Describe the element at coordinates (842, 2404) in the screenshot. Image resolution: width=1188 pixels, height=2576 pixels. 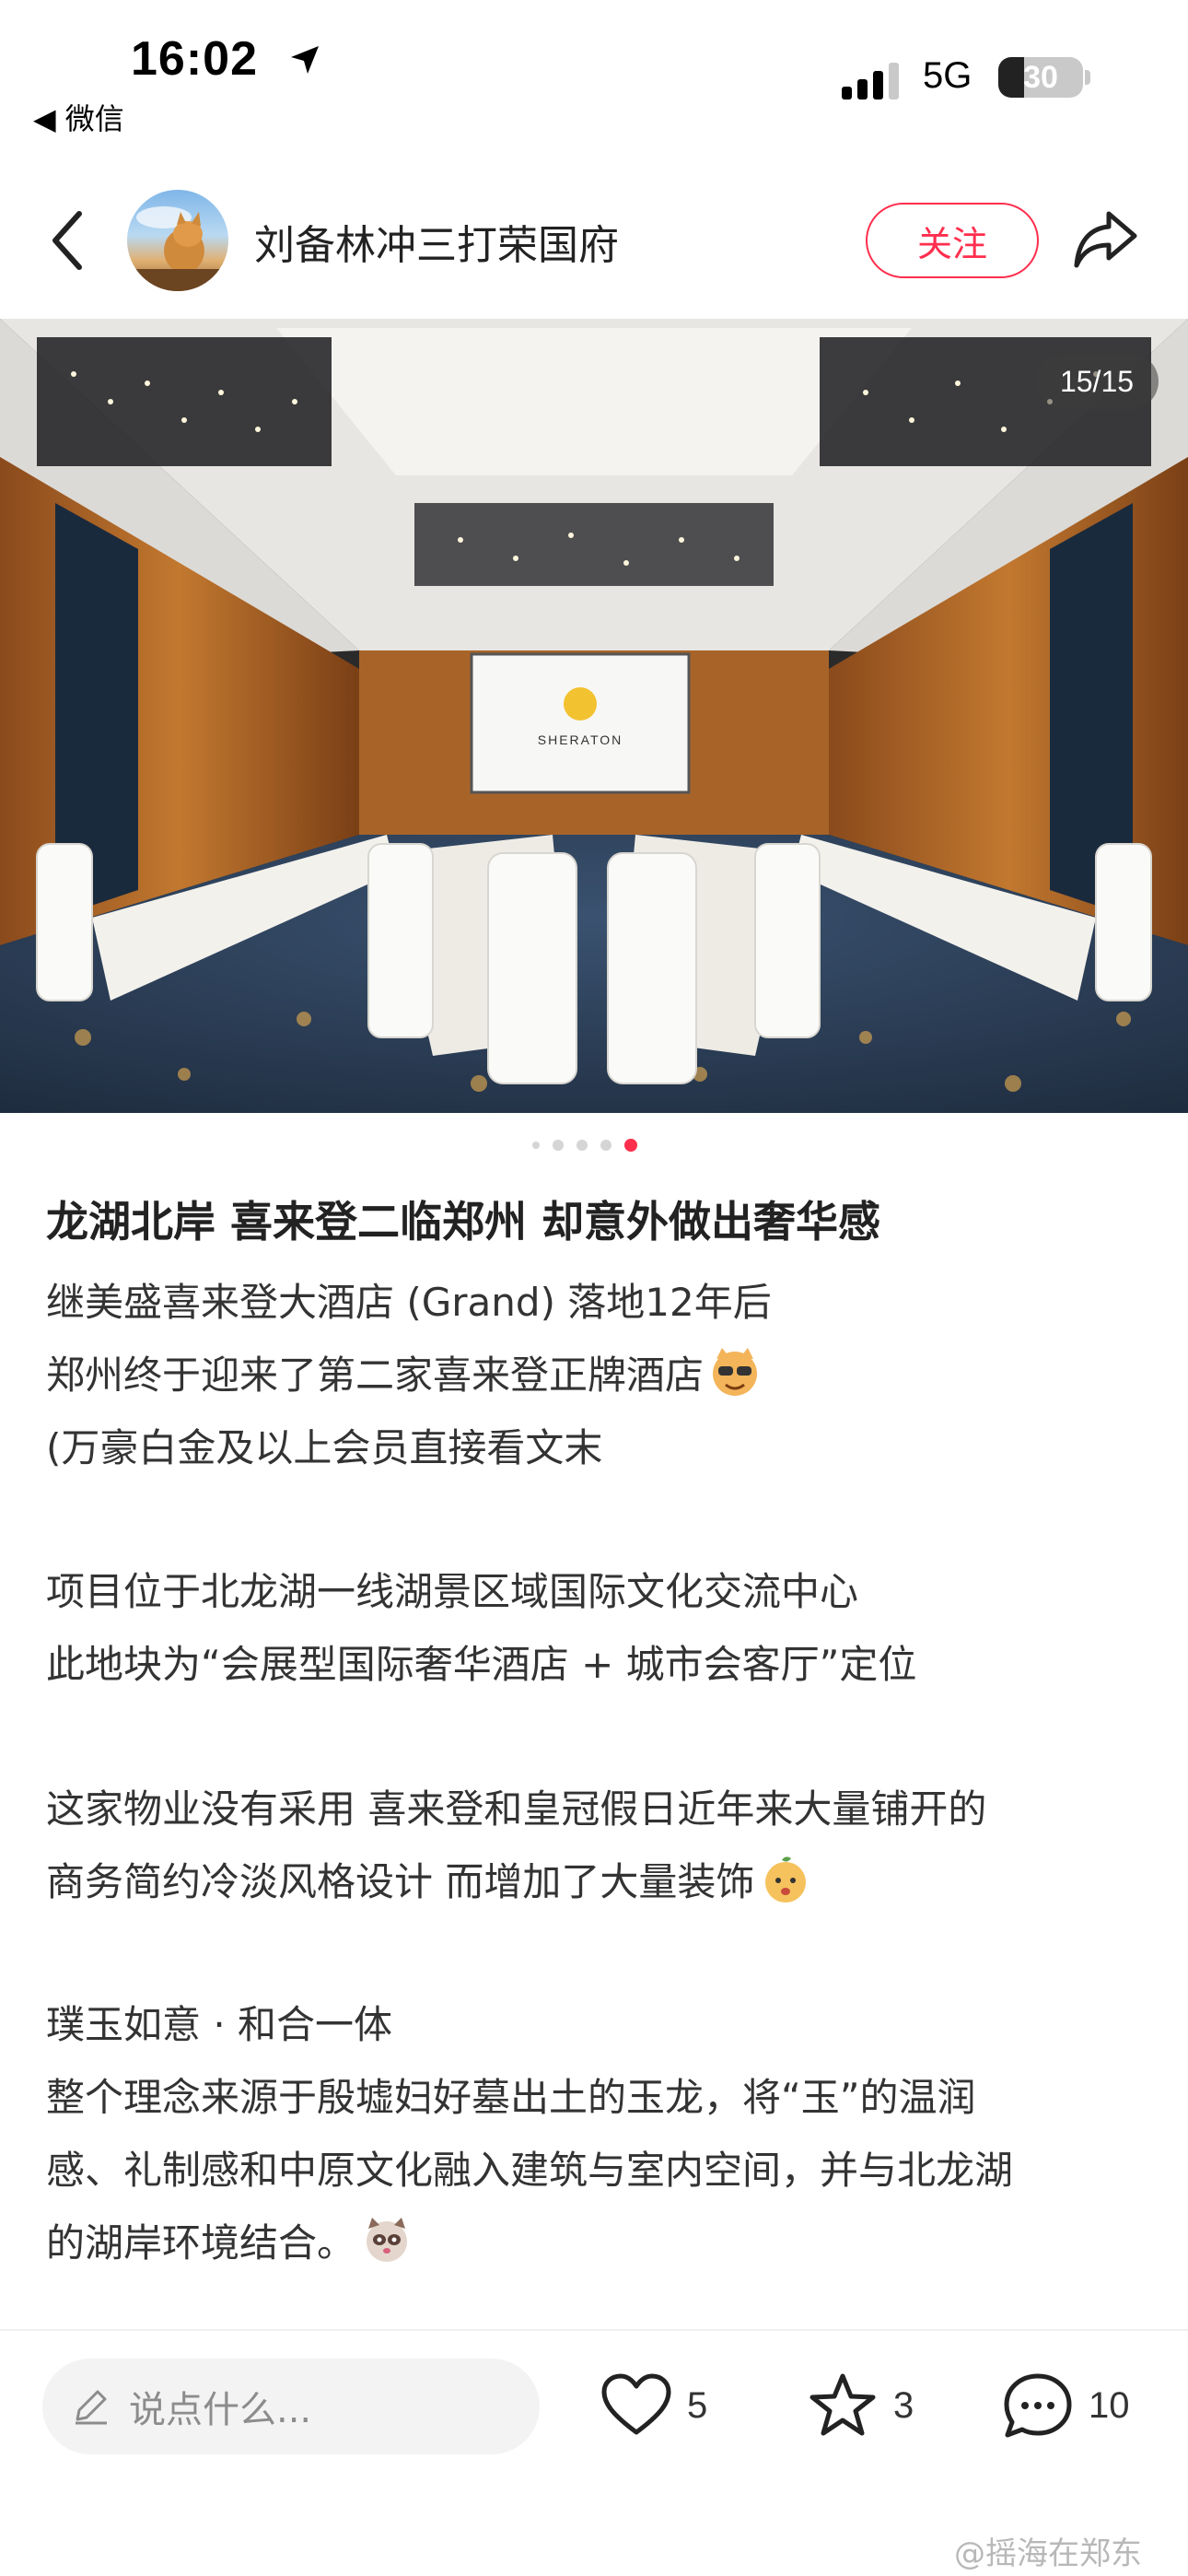
I see `star-icon` at that location.